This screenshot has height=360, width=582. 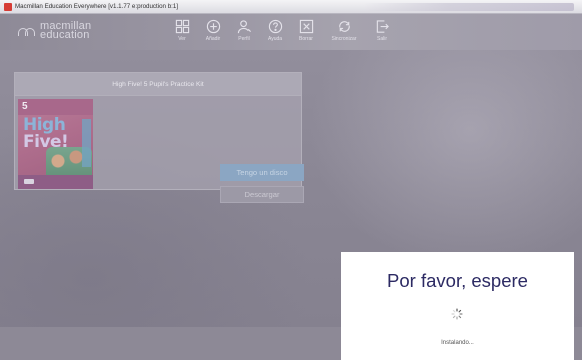 I want to click on brand-text: macmillan education, so click(x=65, y=31).